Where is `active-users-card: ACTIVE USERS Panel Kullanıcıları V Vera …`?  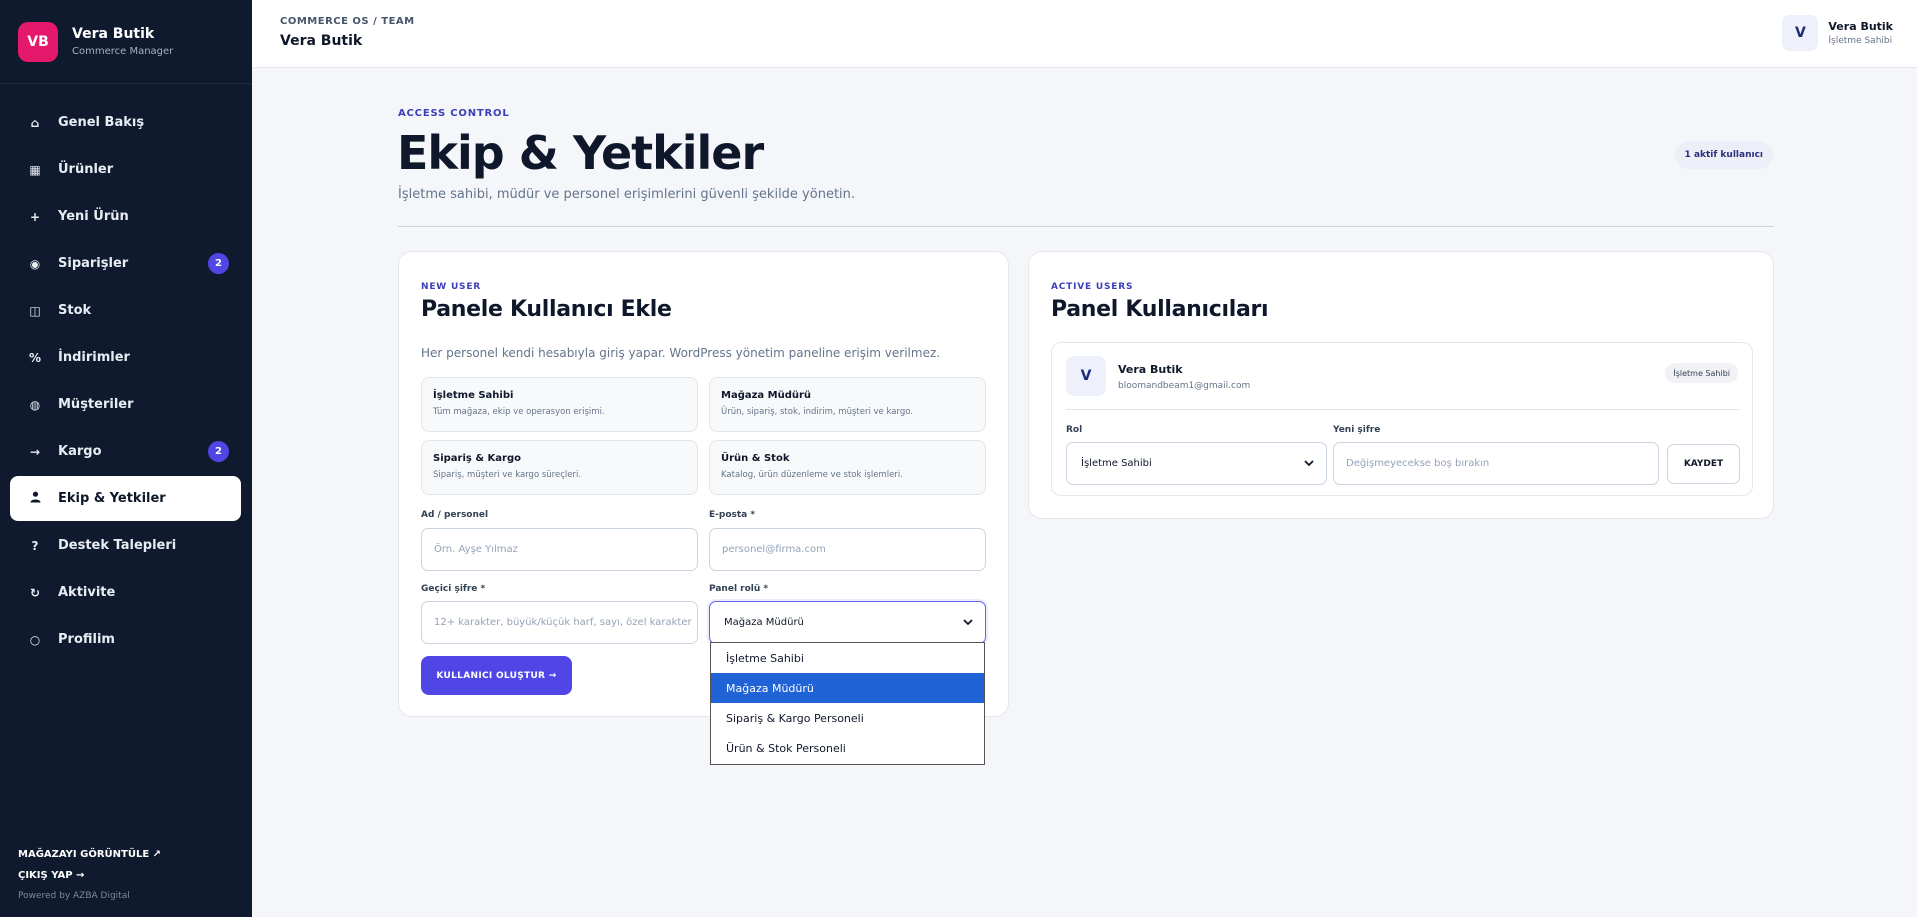 active-users-card: ACTIVE USERS Panel Kullanıcıları V Vera … is located at coordinates (1401, 385).